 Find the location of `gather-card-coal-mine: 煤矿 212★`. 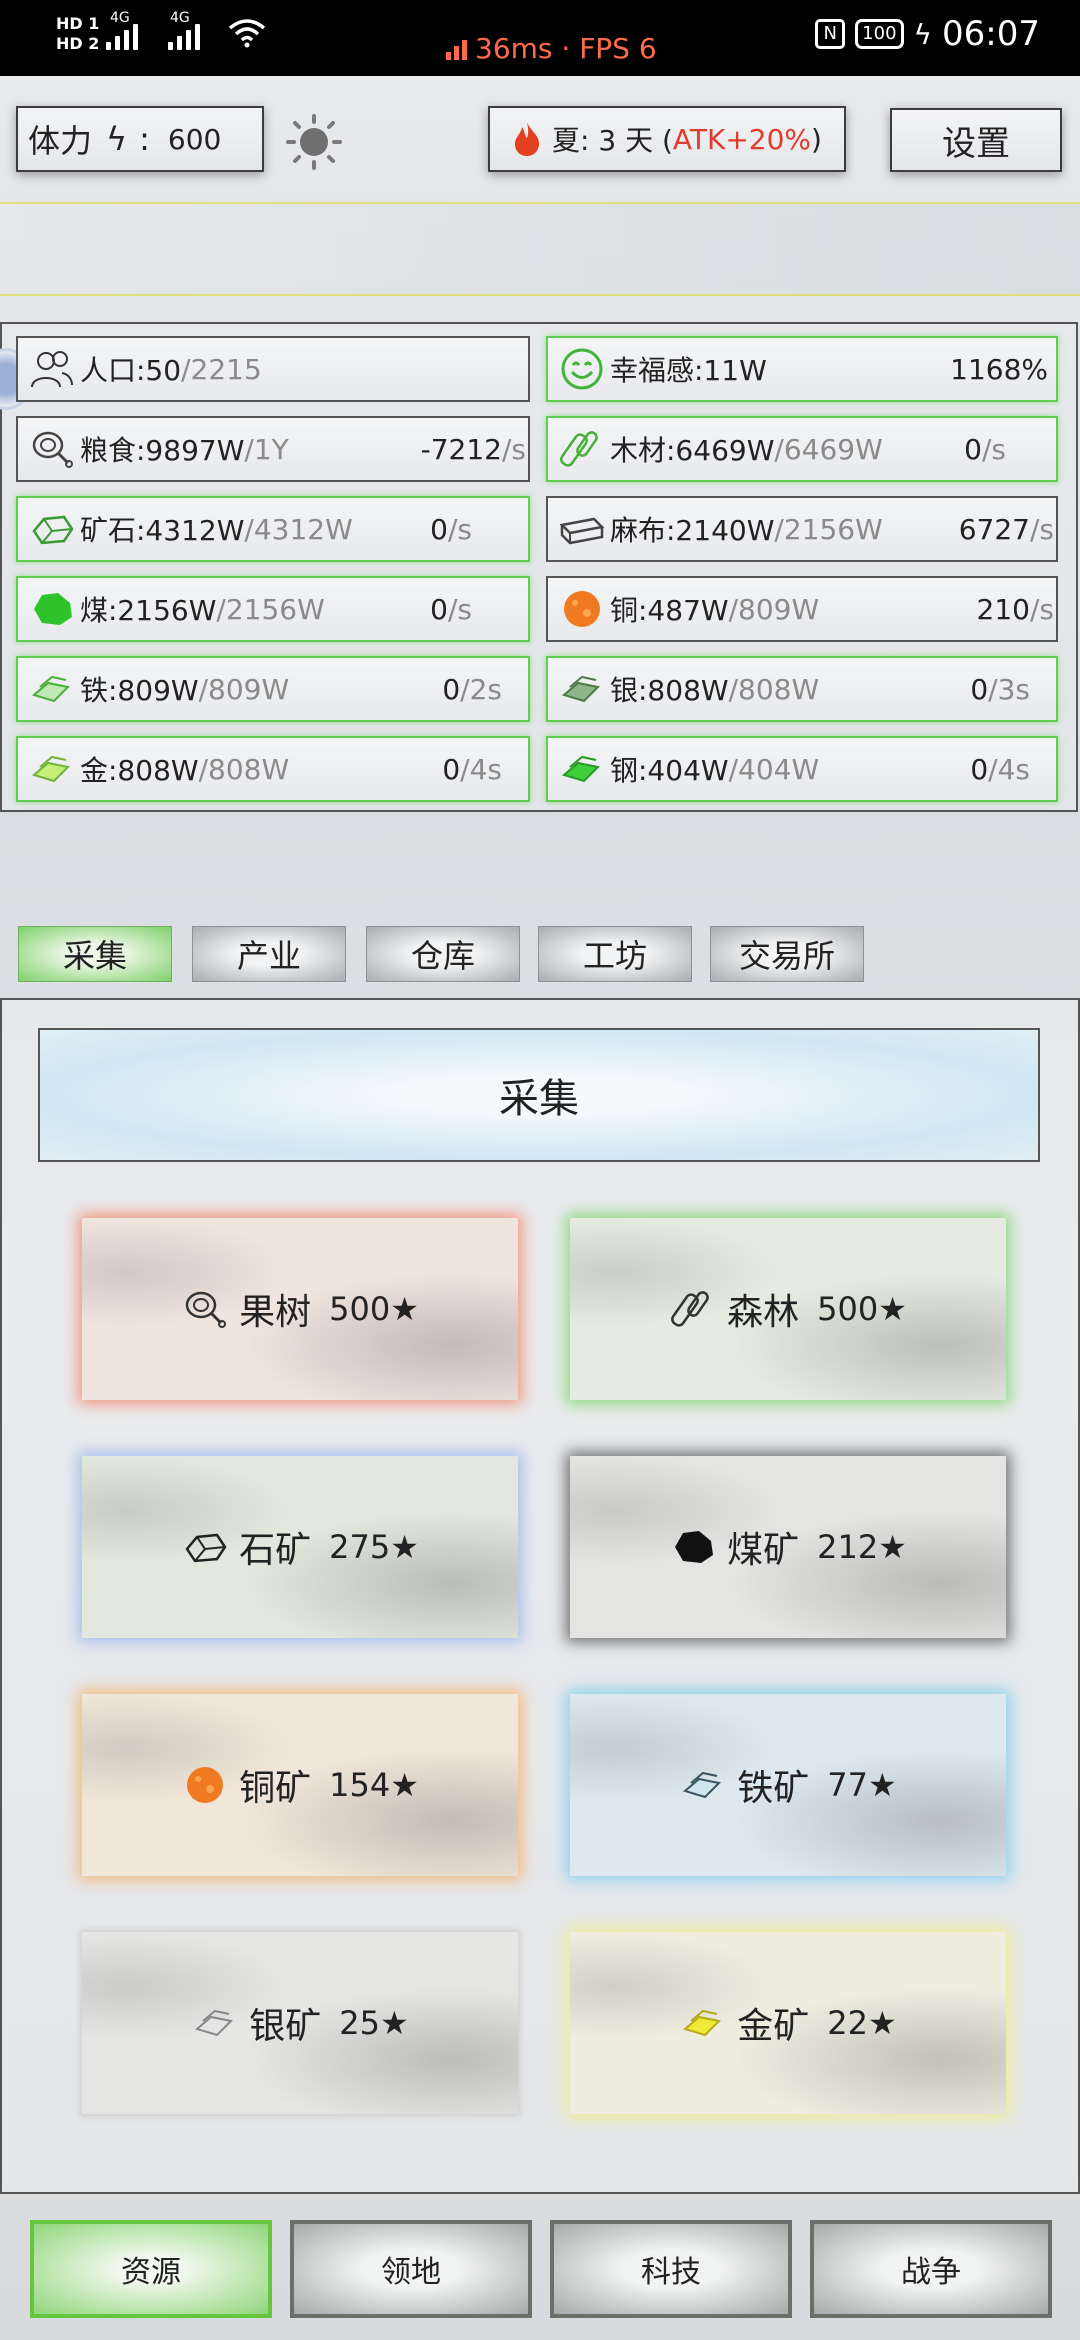

gather-card-coal-mine: 煤矿 212★ is located at coordinates (788, 1547).